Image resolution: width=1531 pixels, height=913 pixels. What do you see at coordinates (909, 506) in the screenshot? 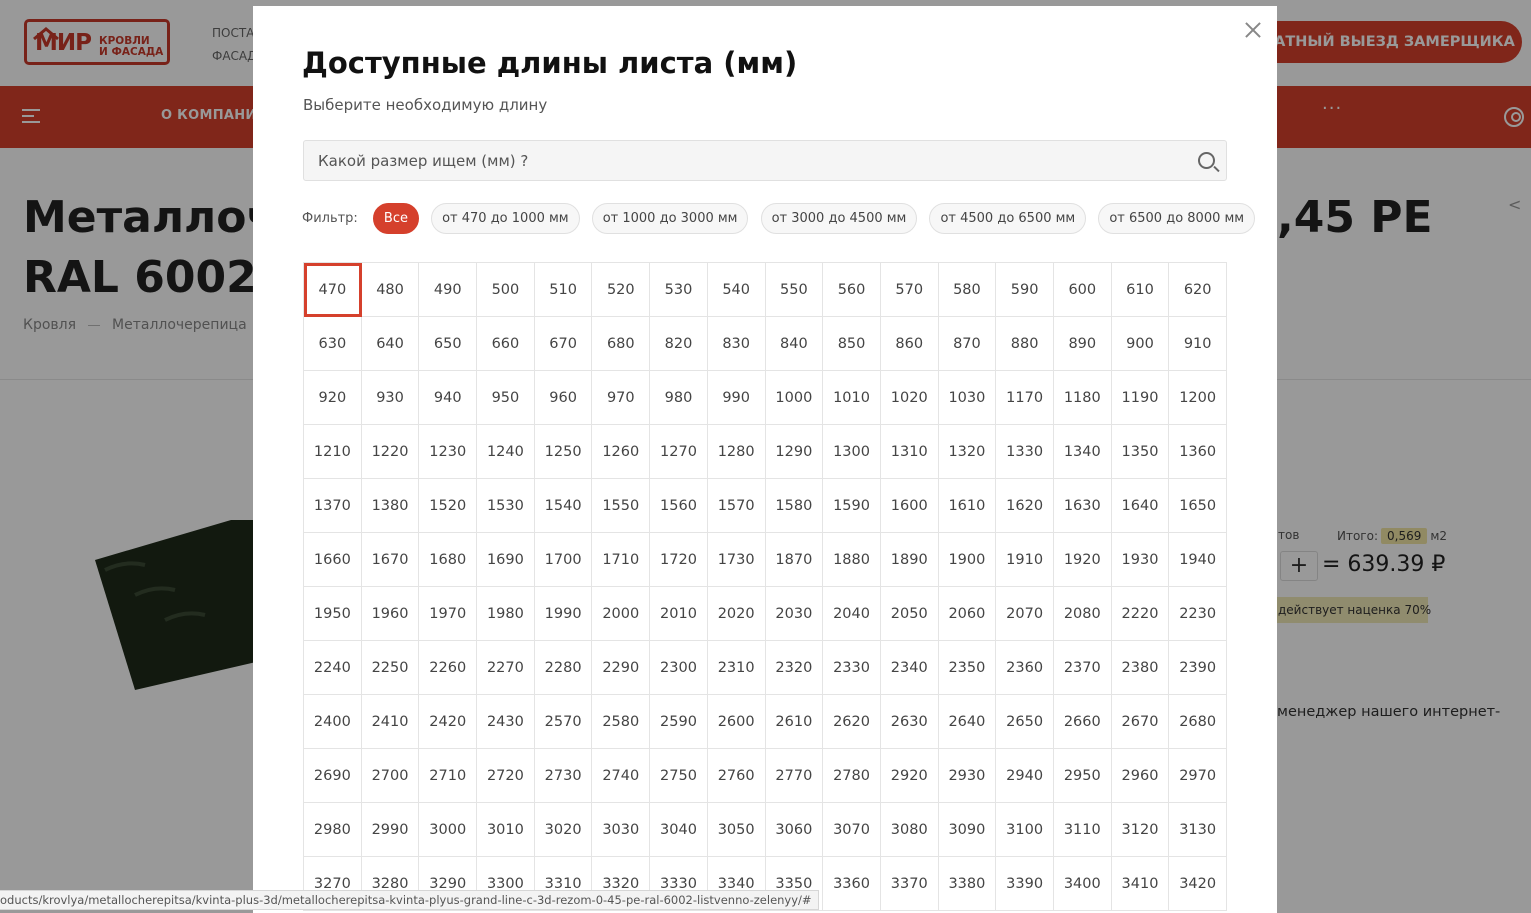
I see `length-option: 1600` at bounding box center [909, 506].